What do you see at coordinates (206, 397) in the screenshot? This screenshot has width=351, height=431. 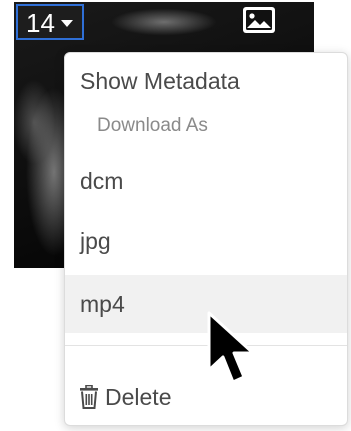 I see `delete-item: Delete` at bounding box center [206, 397].